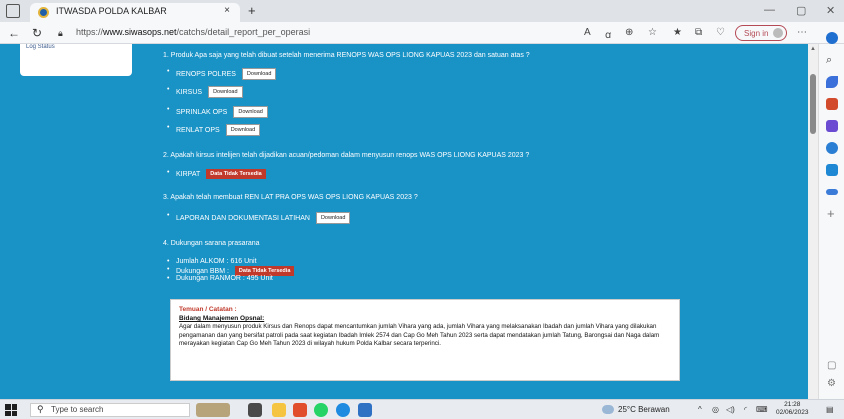 The image size is (844, 419). What do you see at coordinates (259, 218) in the screenshot?
I see `list-item: LAPORAN DAN DOKUMENTASI LATIHANDownload` at bounding box center [259, 218].